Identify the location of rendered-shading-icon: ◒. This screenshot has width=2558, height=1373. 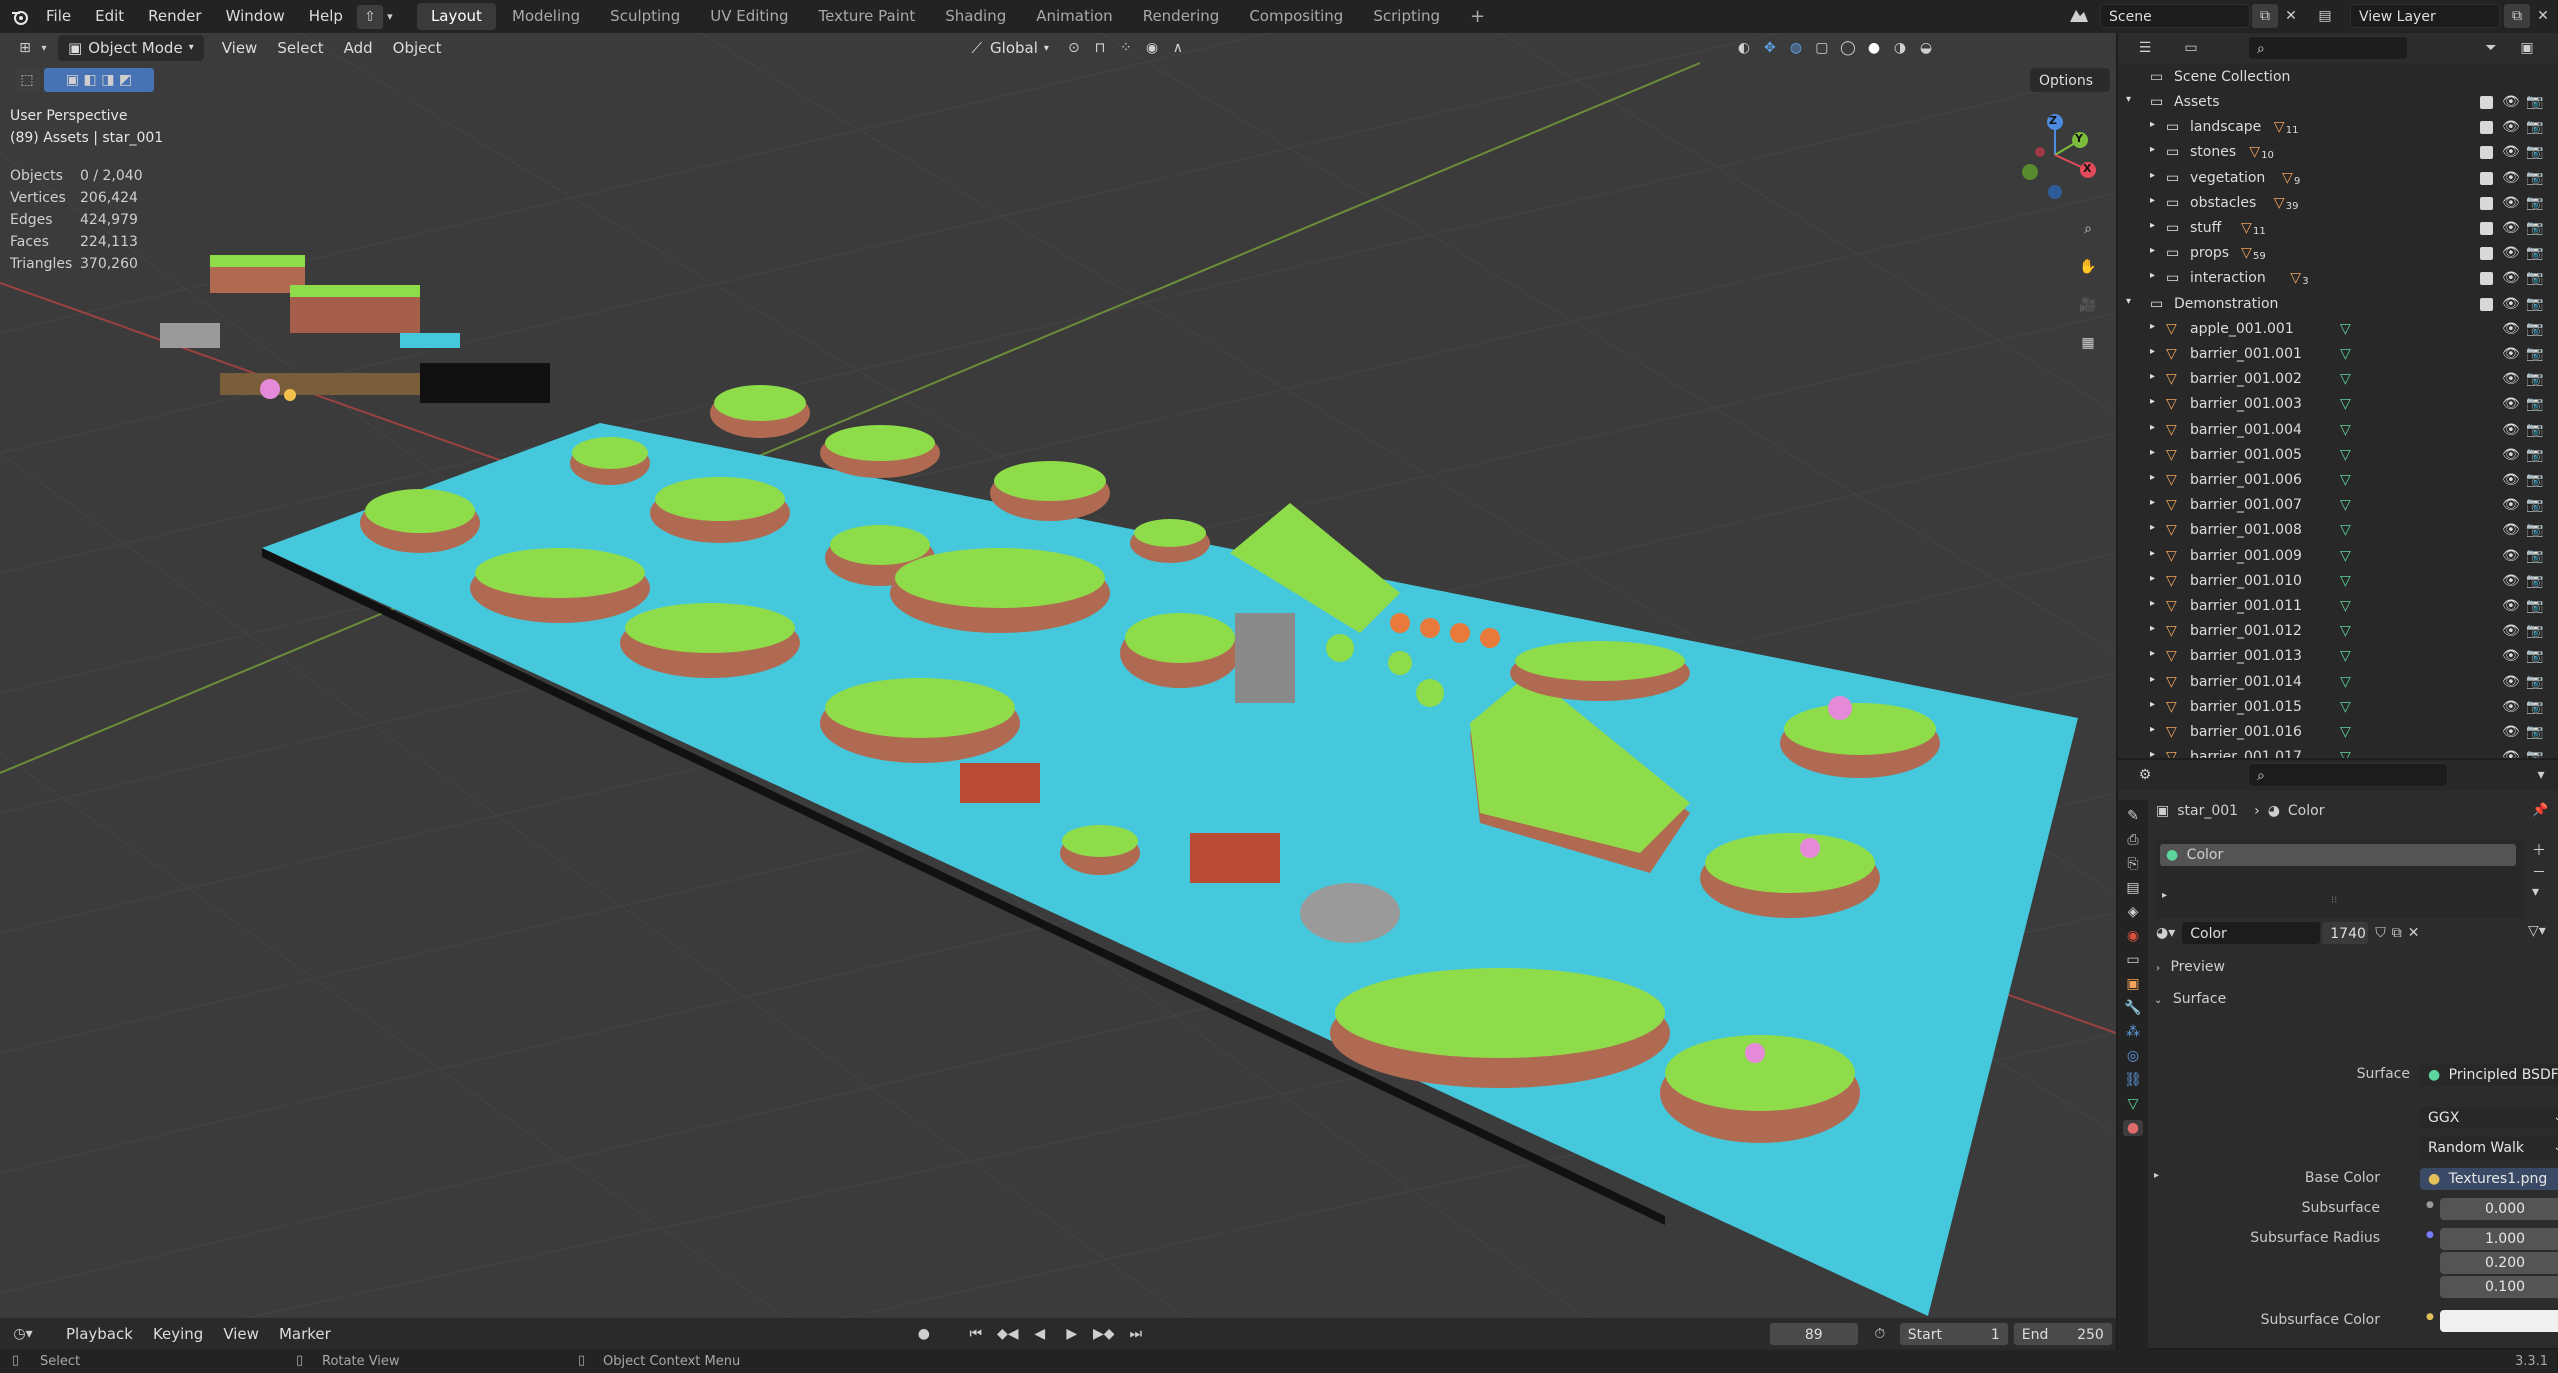
(1926, 48).